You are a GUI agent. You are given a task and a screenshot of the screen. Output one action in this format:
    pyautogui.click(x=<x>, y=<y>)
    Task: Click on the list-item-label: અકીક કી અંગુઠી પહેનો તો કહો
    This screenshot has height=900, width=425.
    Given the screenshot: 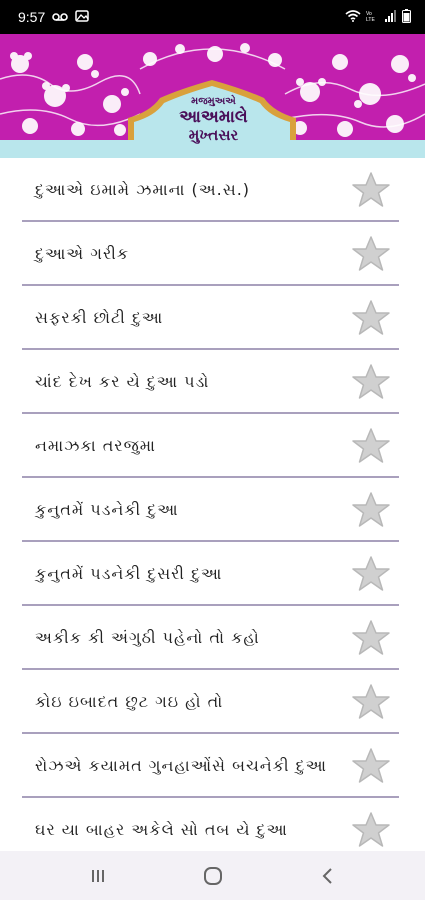 What is the action you would take?
    pyautogui.click(x=147, y=637)
    